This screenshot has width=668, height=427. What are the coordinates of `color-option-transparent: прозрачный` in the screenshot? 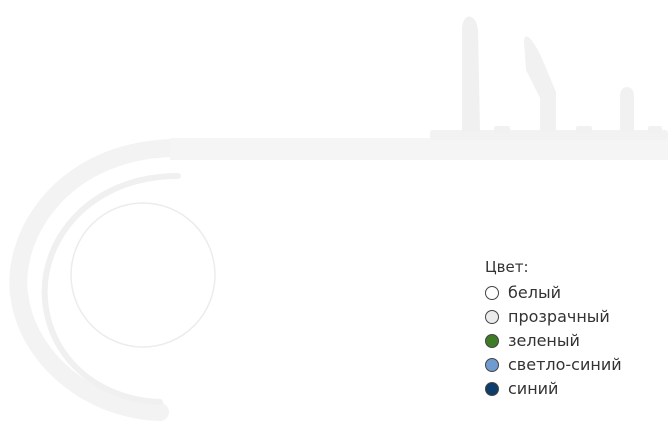 It's located at (575, 317).